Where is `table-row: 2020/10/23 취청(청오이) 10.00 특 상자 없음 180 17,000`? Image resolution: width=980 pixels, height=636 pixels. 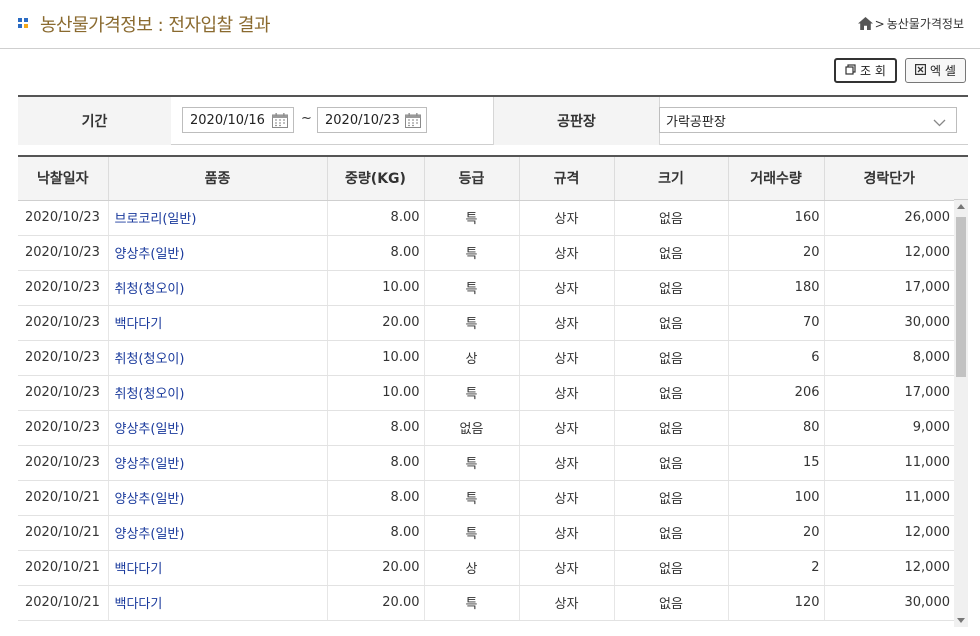
table-row: 2020/10/23 취청(청오이) 10.00 특 상자 없음 180 17,000 is located at coordinates (486, 288).